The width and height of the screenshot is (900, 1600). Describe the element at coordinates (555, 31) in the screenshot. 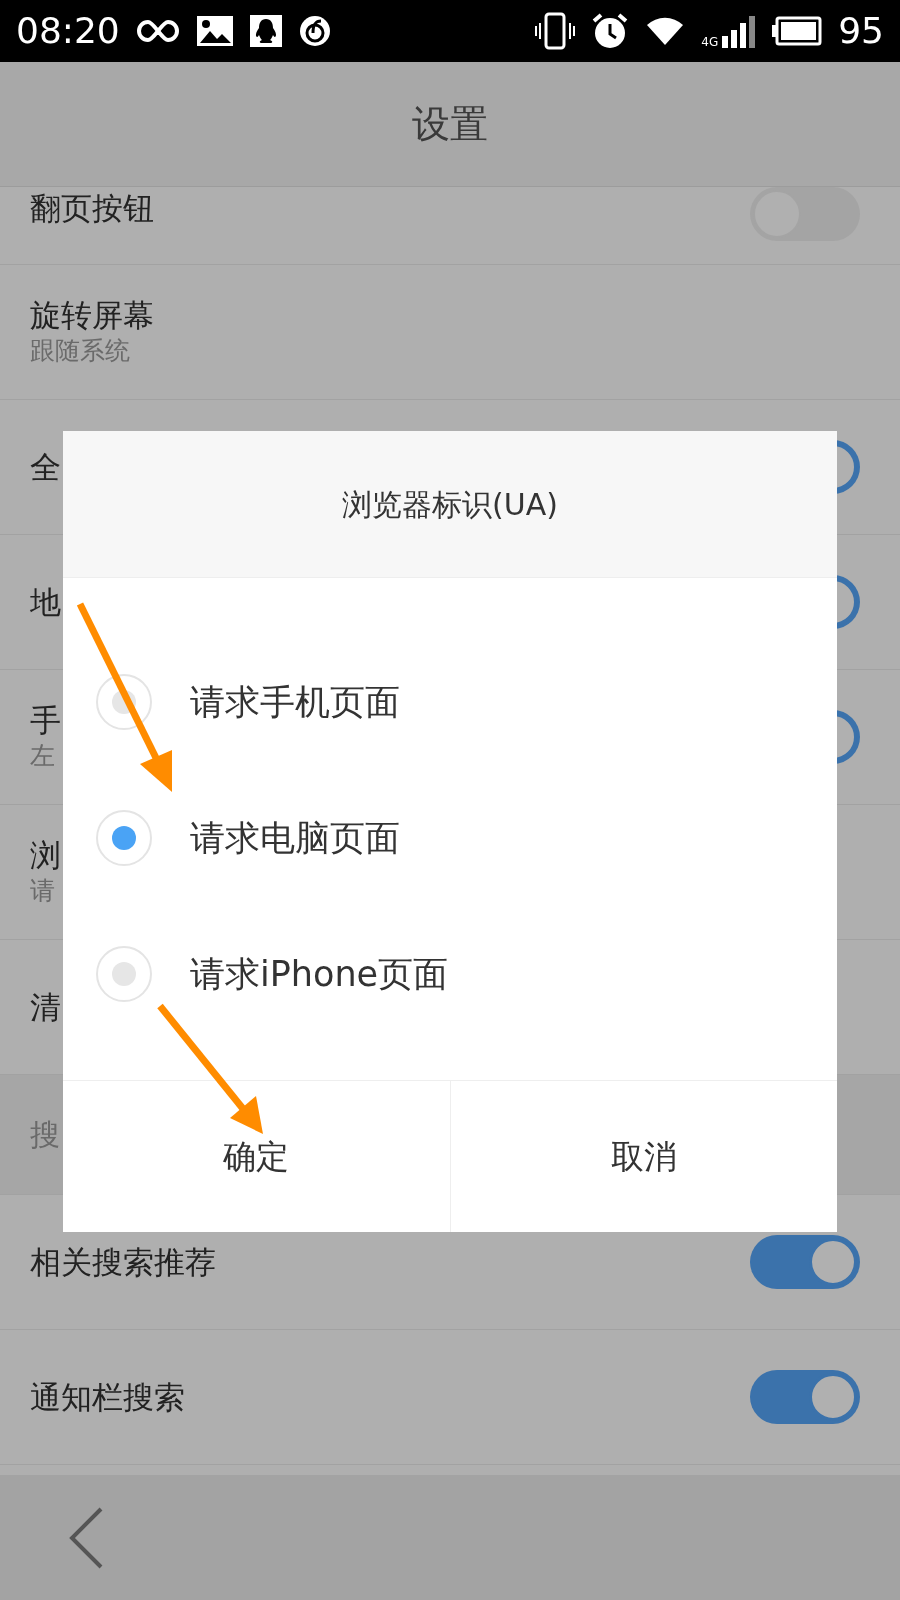

I see `vibrate-icon` at that location.